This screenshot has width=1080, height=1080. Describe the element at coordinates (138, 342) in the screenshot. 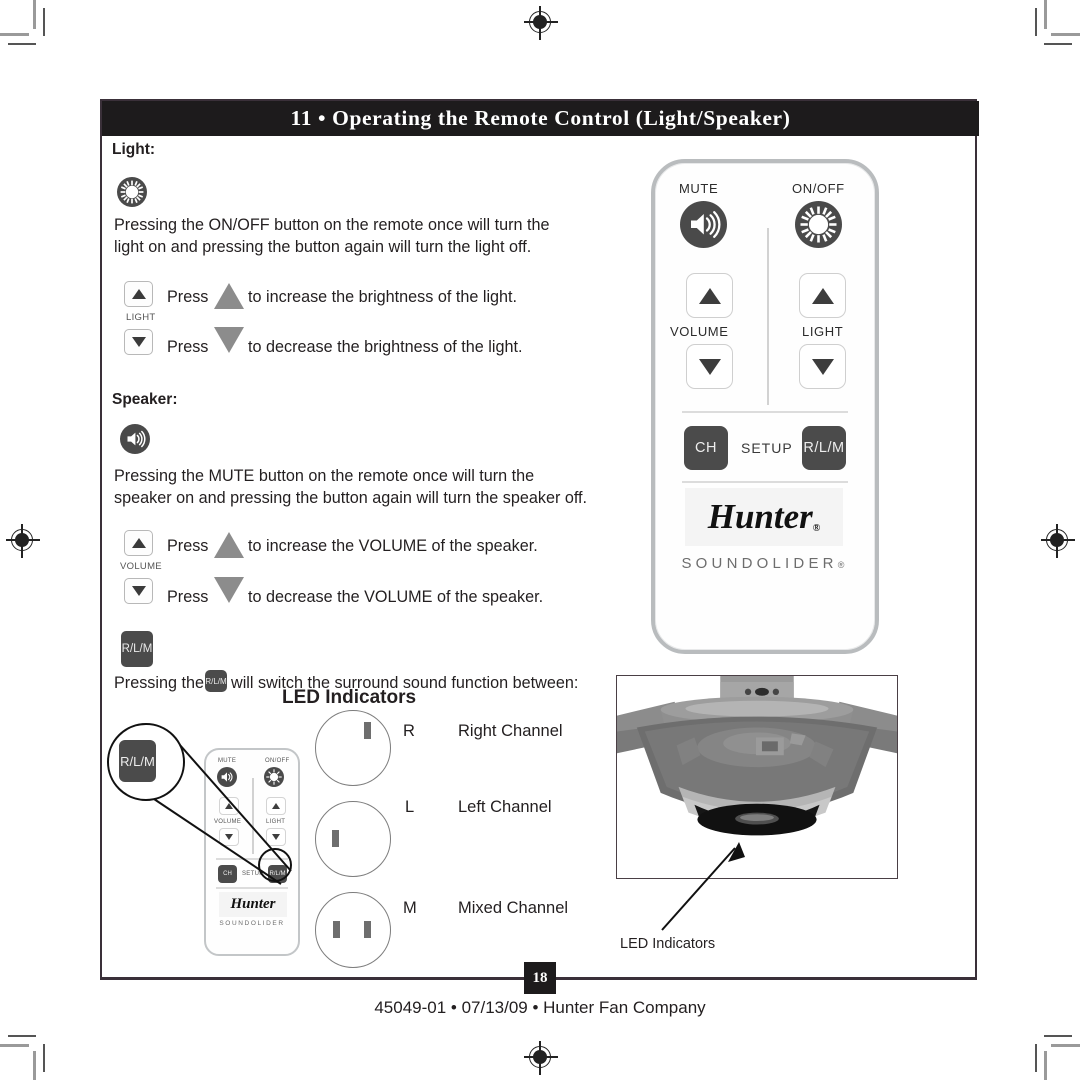

I see `light-down-keycap` at that location.